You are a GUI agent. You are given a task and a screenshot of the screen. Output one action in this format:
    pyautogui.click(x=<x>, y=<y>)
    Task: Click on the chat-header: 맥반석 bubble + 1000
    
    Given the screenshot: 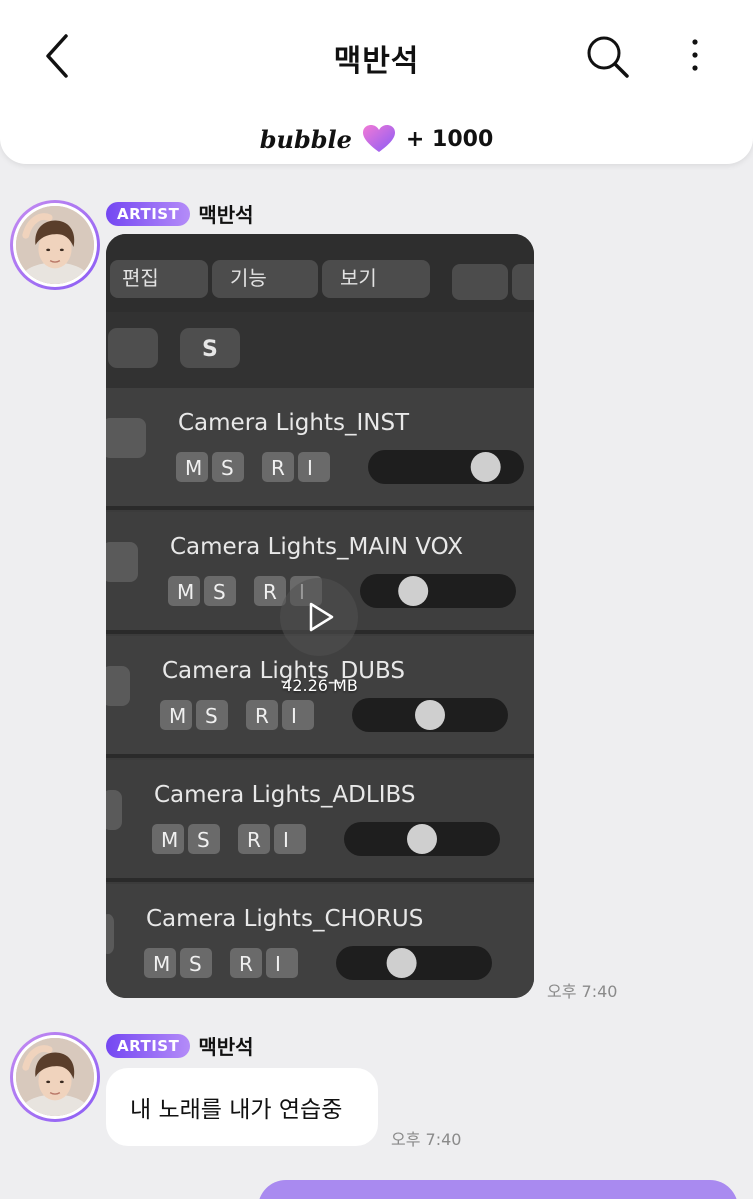 What is the action you would take?
    pyautogui.click(x=376, y=82)
    